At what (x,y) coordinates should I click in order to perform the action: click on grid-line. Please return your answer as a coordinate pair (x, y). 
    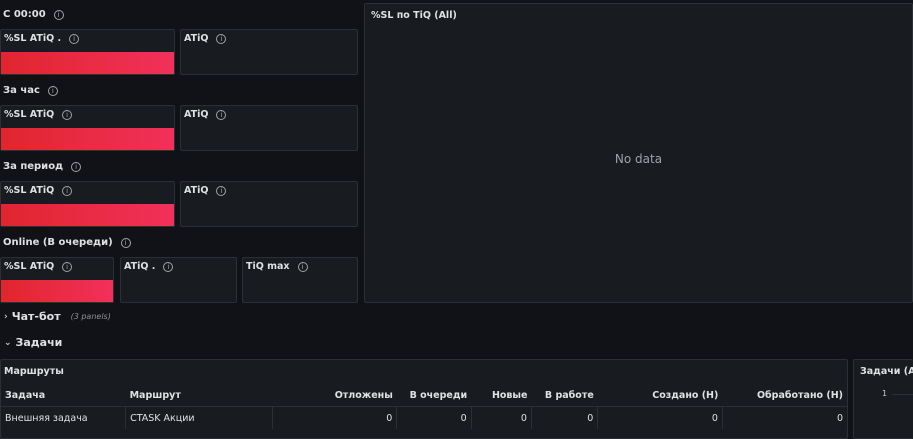
    Looking at the image, I should click on (902, 394).